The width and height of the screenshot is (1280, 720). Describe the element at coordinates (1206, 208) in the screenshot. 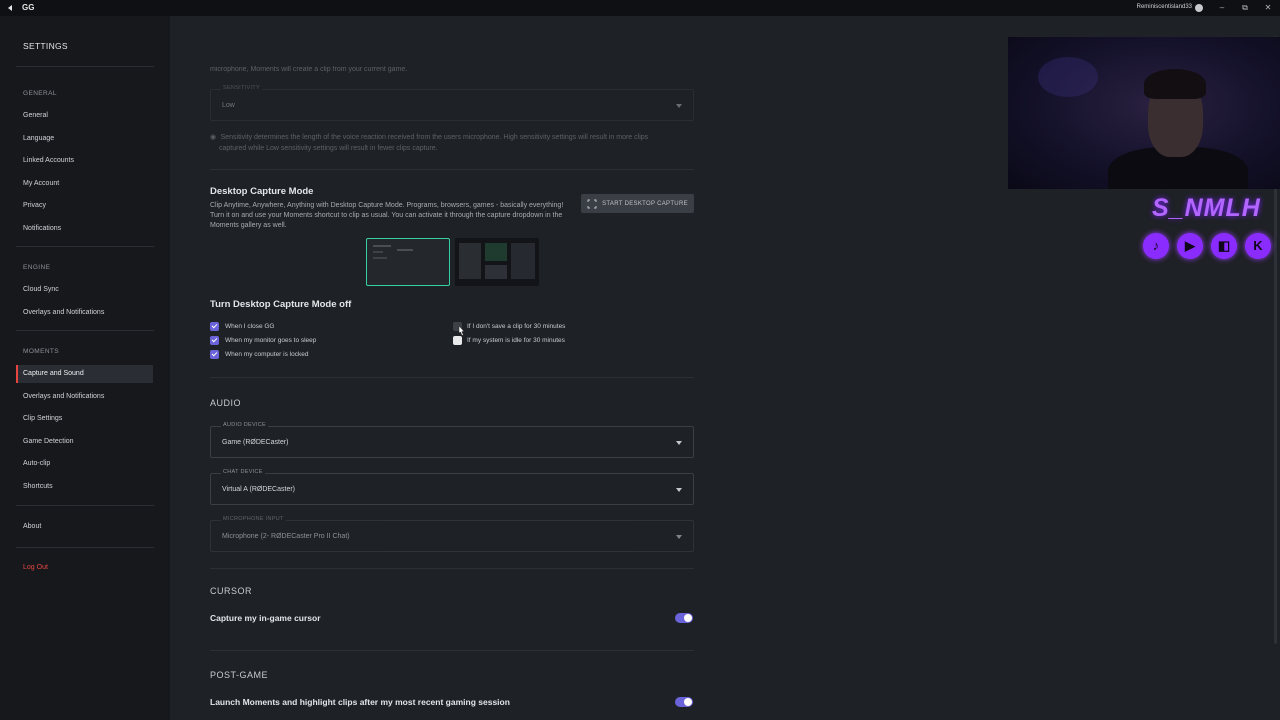

I see `streamer-brand: S_NMLH` at that location.